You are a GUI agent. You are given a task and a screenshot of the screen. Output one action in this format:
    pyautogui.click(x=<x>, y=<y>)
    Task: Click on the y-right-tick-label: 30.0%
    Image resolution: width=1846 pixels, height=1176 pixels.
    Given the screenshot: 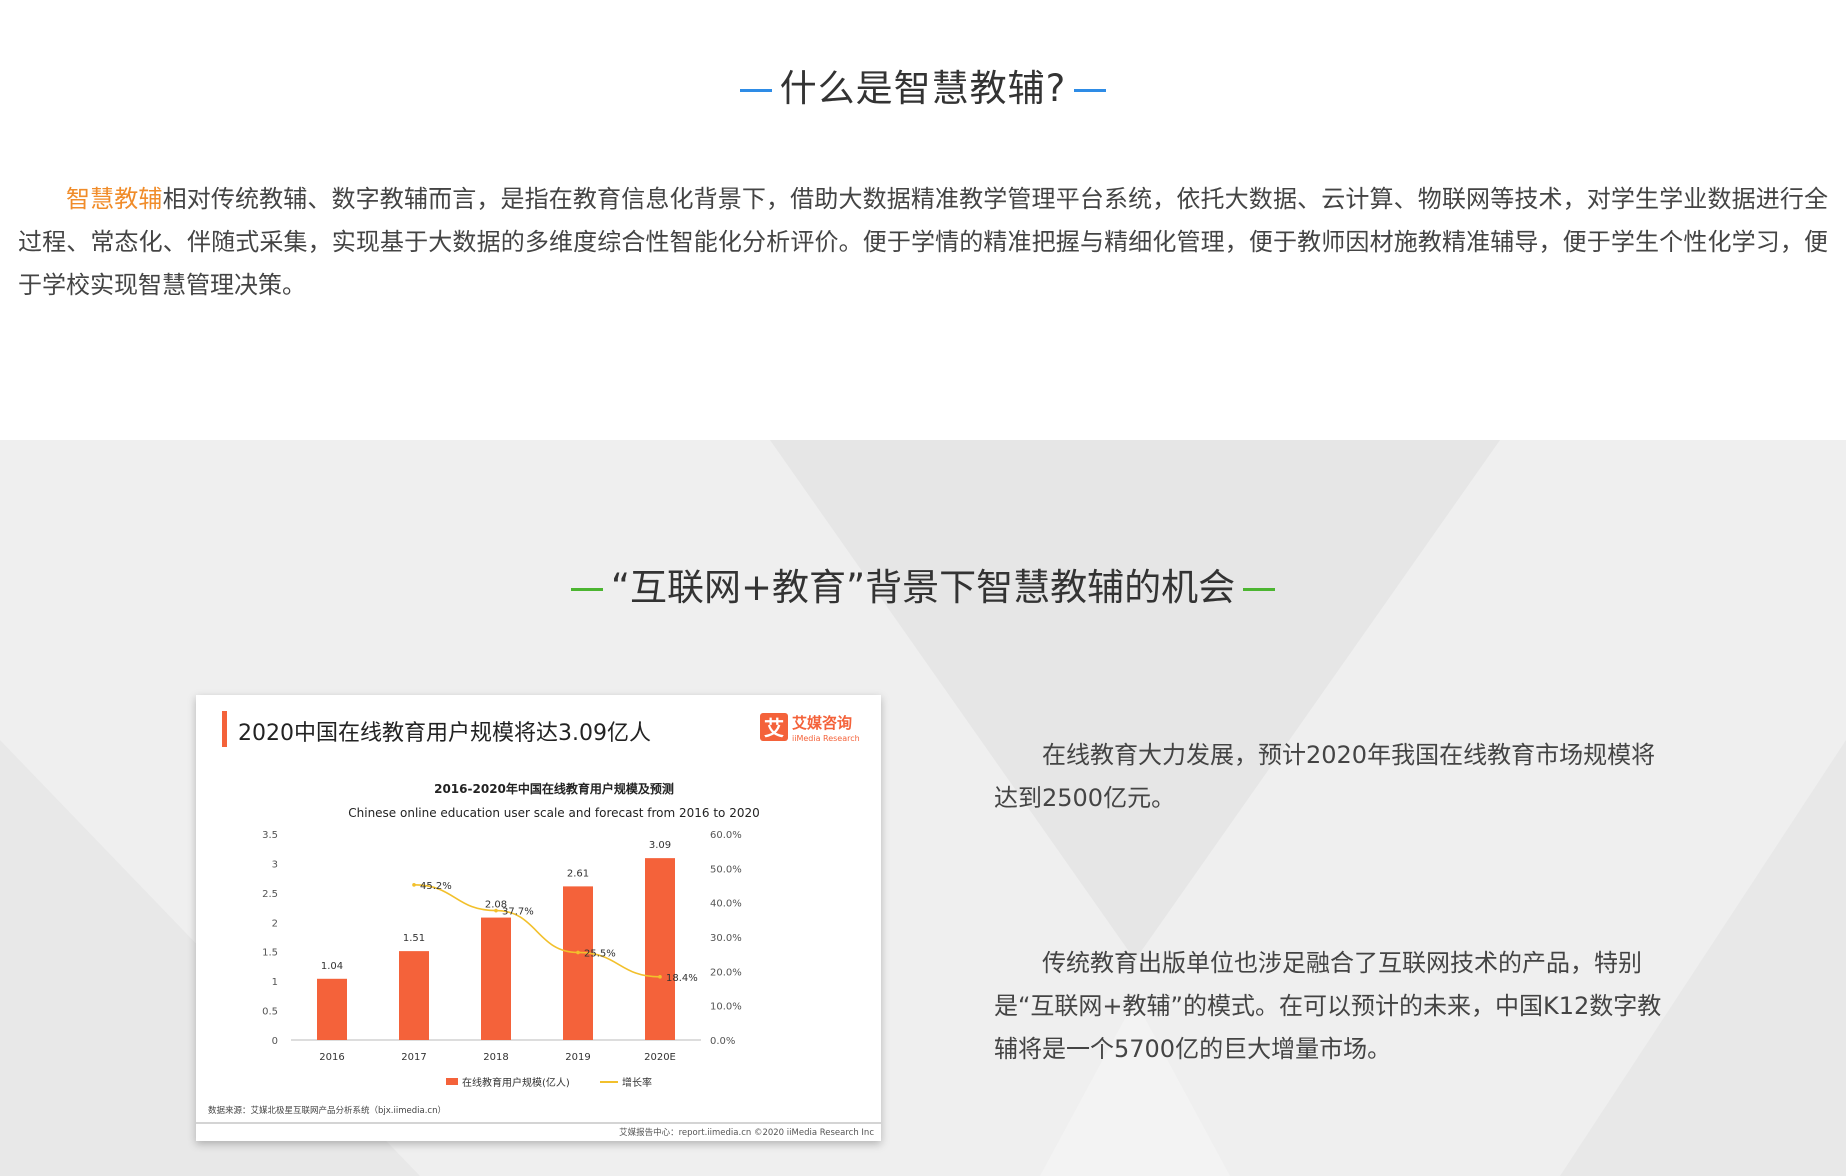 What is the action you would take?
    pyautogui.click(x=726, y=938)
    